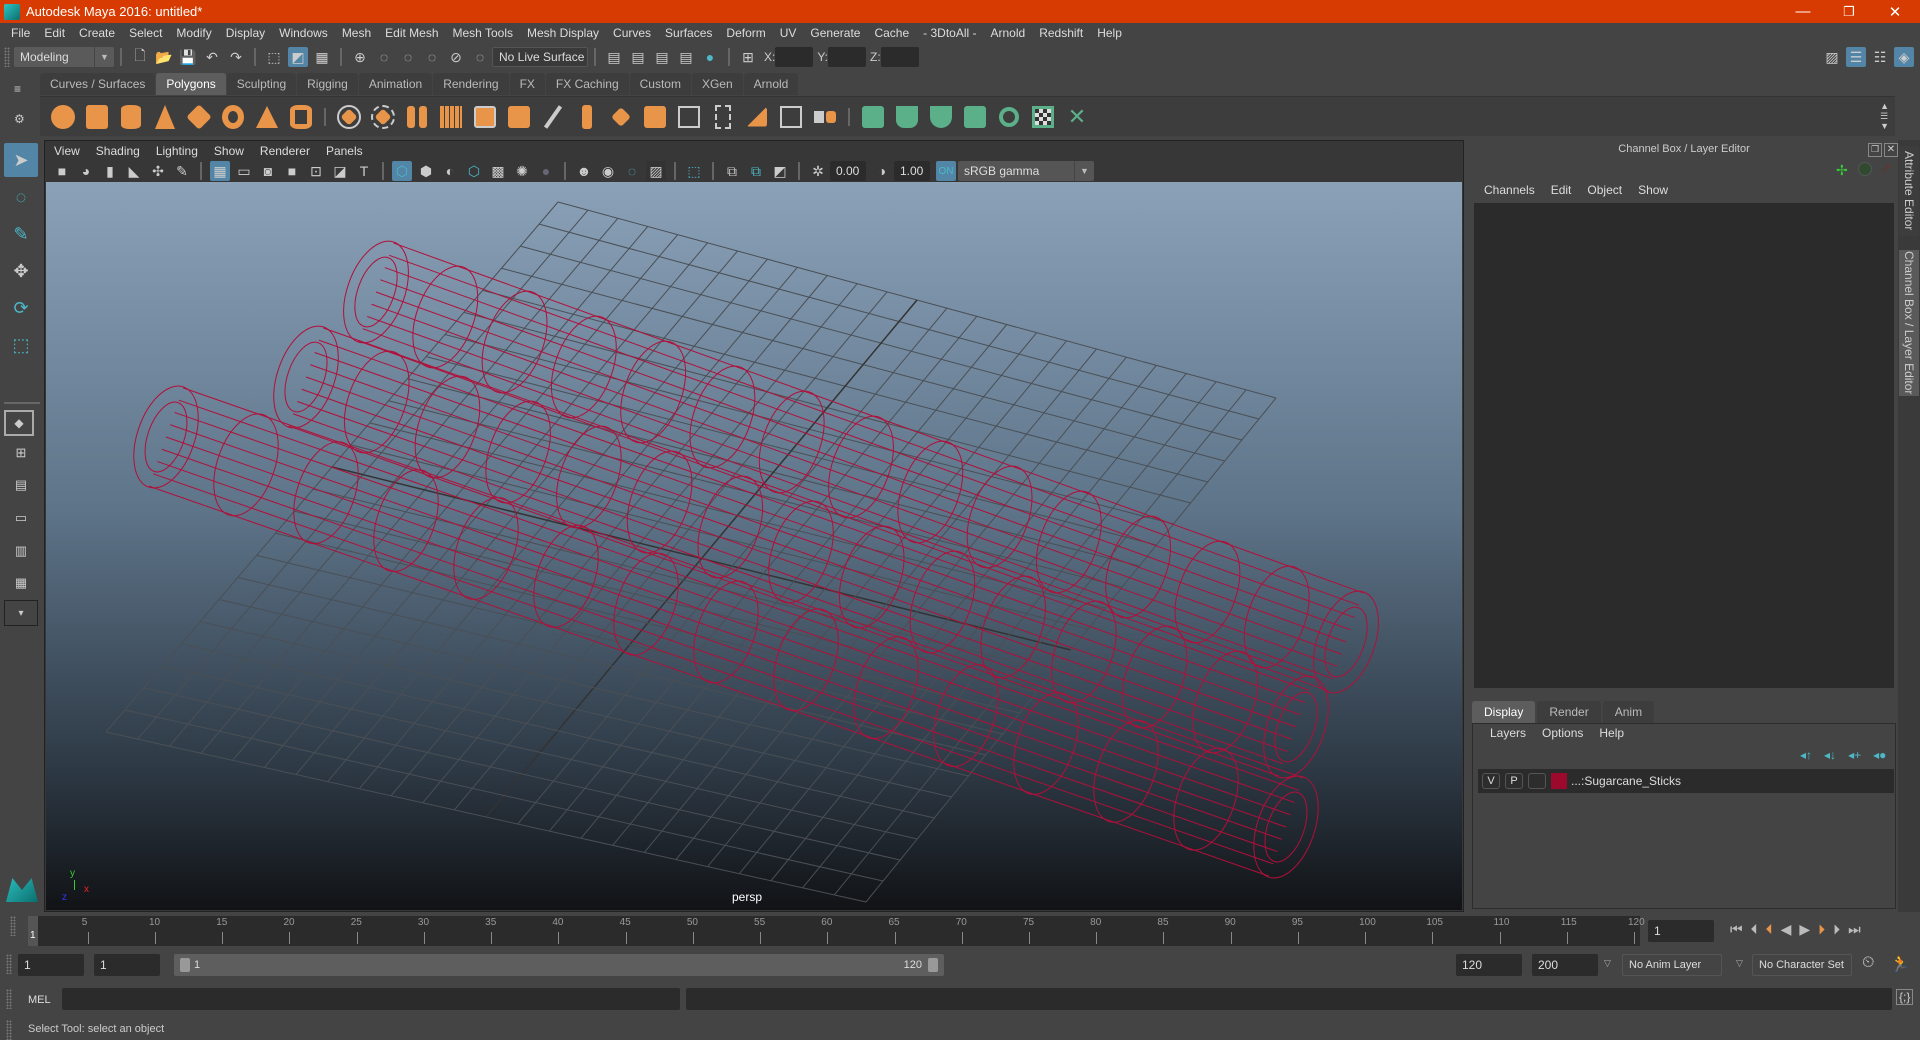  I want to click on smooth-shade-icon: ⬢, so click(426, 171).